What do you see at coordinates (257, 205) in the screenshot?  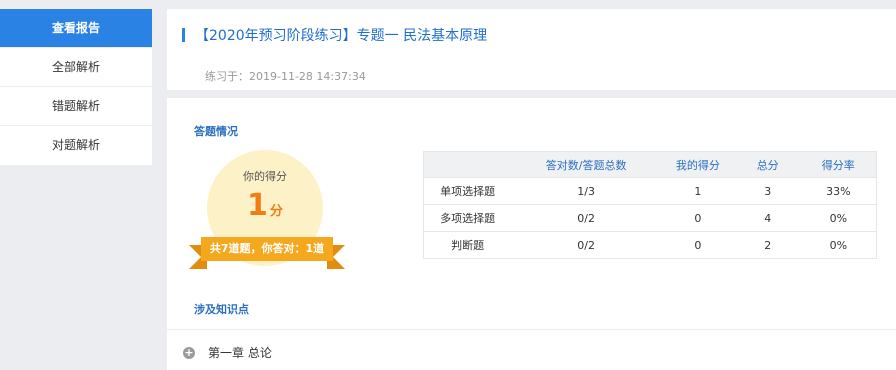 I see `score-number: 1` at bounding box center [257, 205].